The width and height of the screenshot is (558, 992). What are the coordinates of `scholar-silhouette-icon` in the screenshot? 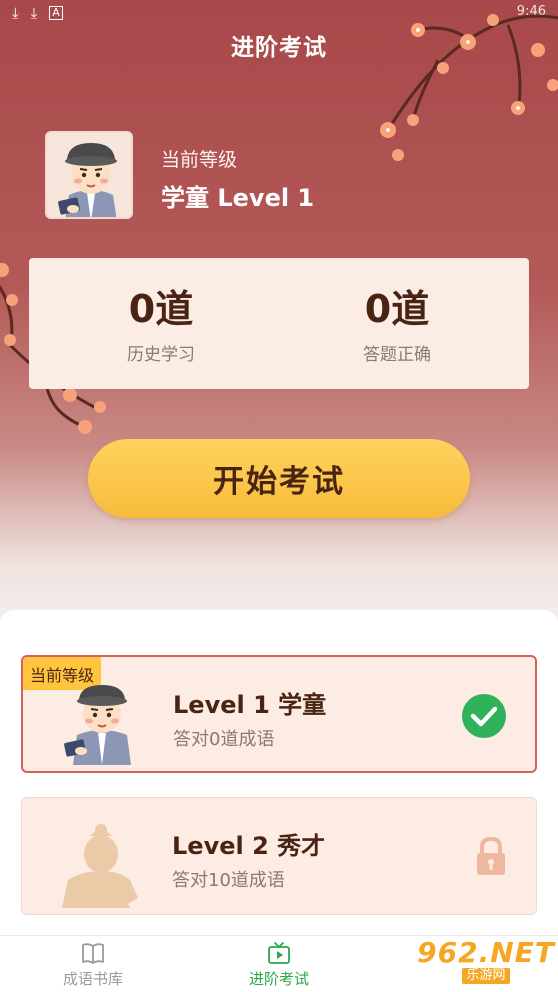 It's located at (100, 866).